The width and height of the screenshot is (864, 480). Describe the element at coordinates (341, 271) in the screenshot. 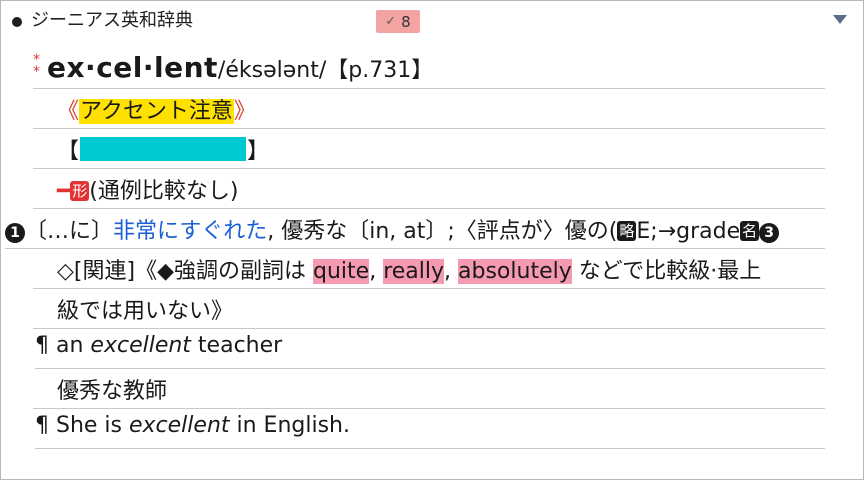

I see `usage-word-quite: quite` at that location.